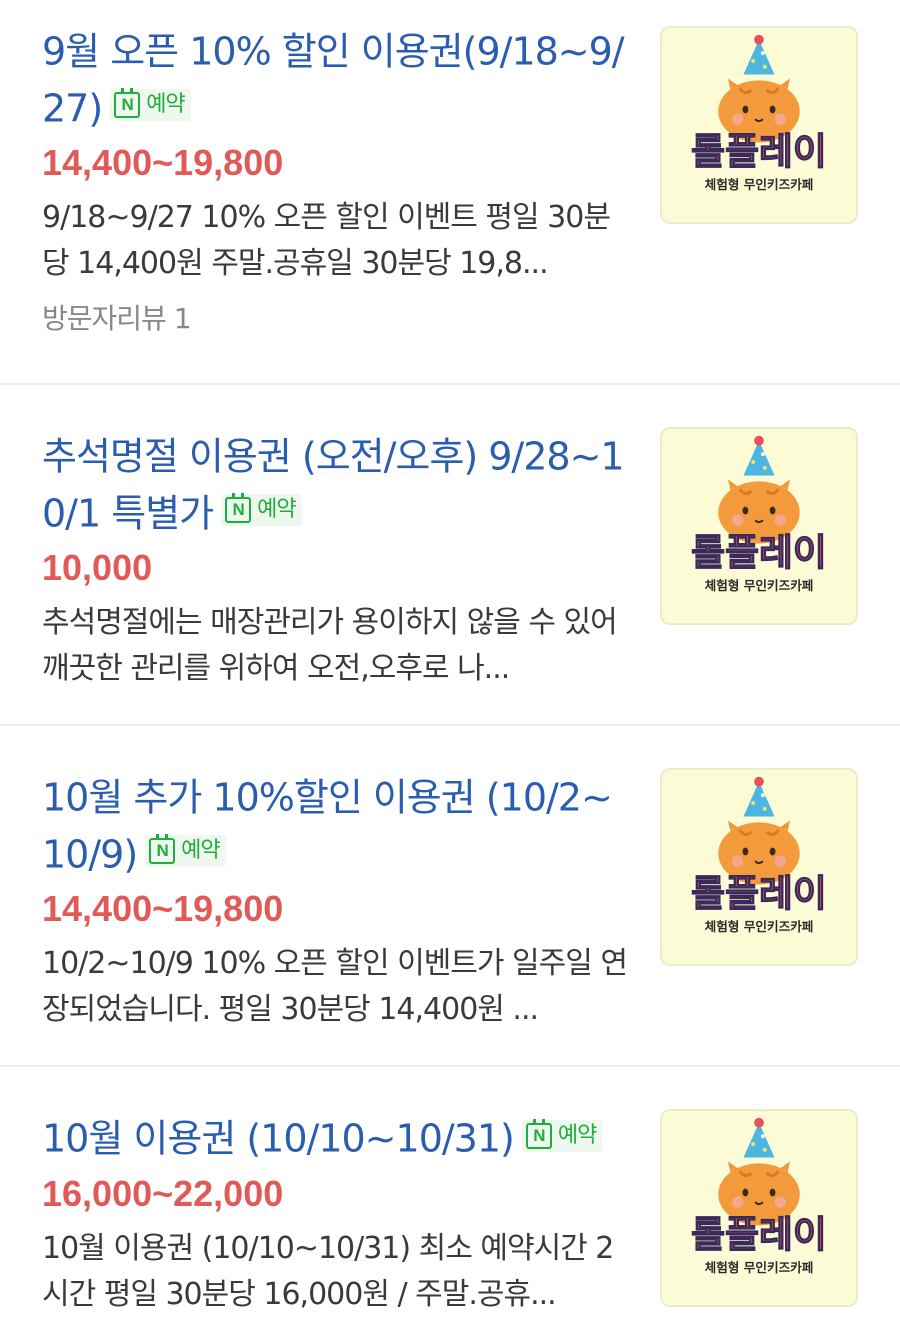 This screenshot has height=1344, width=900. Describe the element at coordinates (337, 78) in the screenshot. I see `item-title: 9월 오픈 10% 할인 이용권(9/18~9/27) N 예약` at that location.